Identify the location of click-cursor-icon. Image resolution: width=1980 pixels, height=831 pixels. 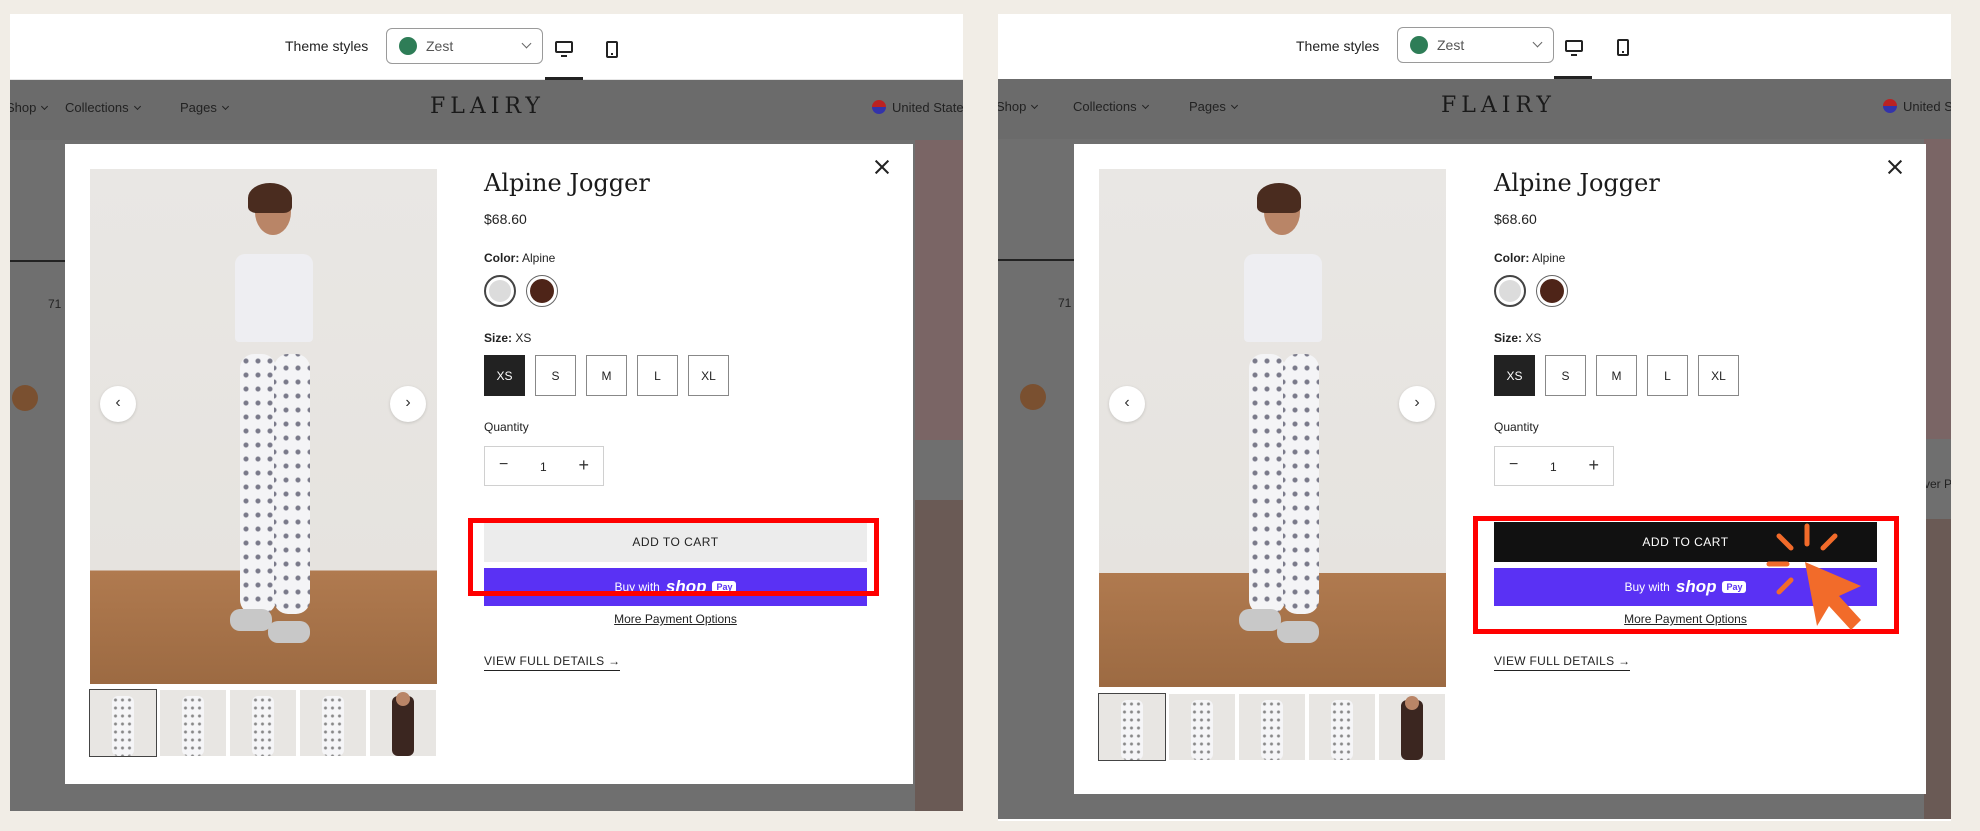
(1813, 576).